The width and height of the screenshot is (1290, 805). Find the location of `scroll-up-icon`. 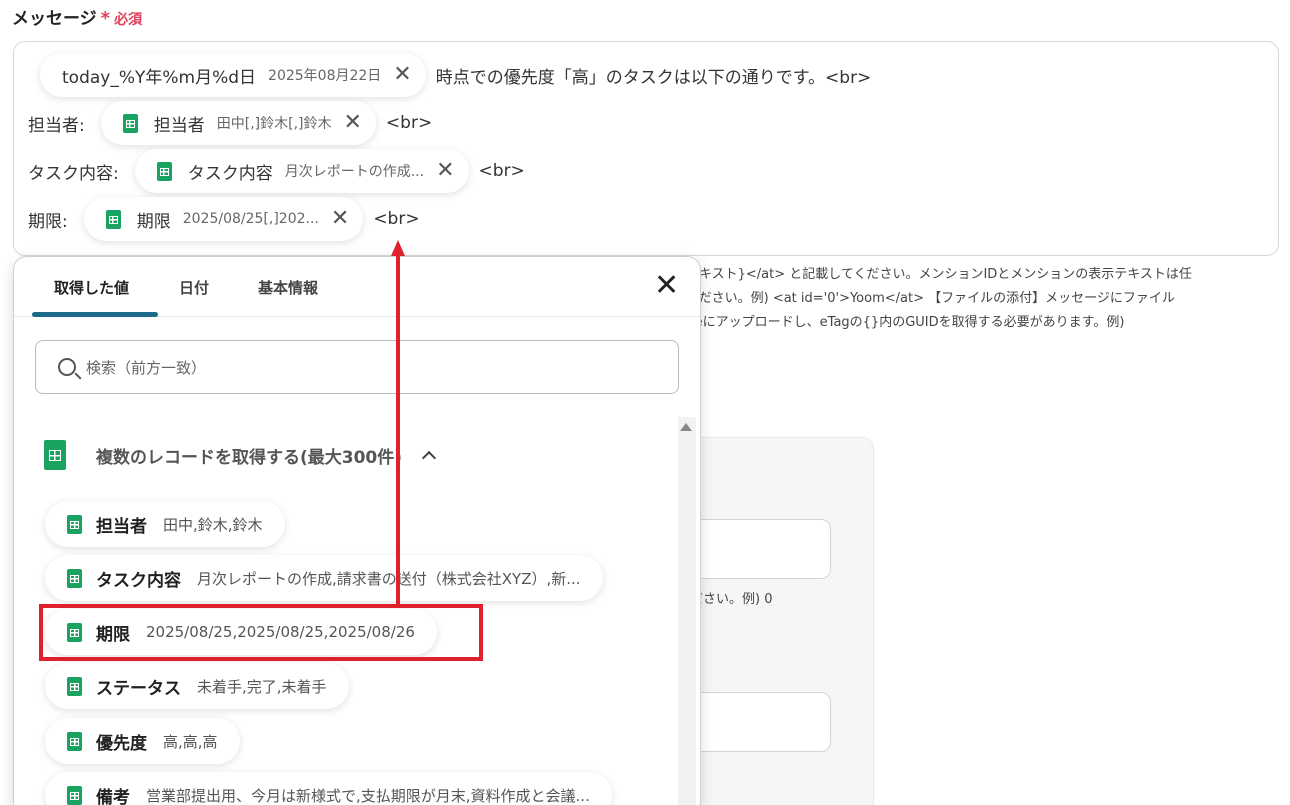

scroll-up-icon is located at coordinates (686, 427).